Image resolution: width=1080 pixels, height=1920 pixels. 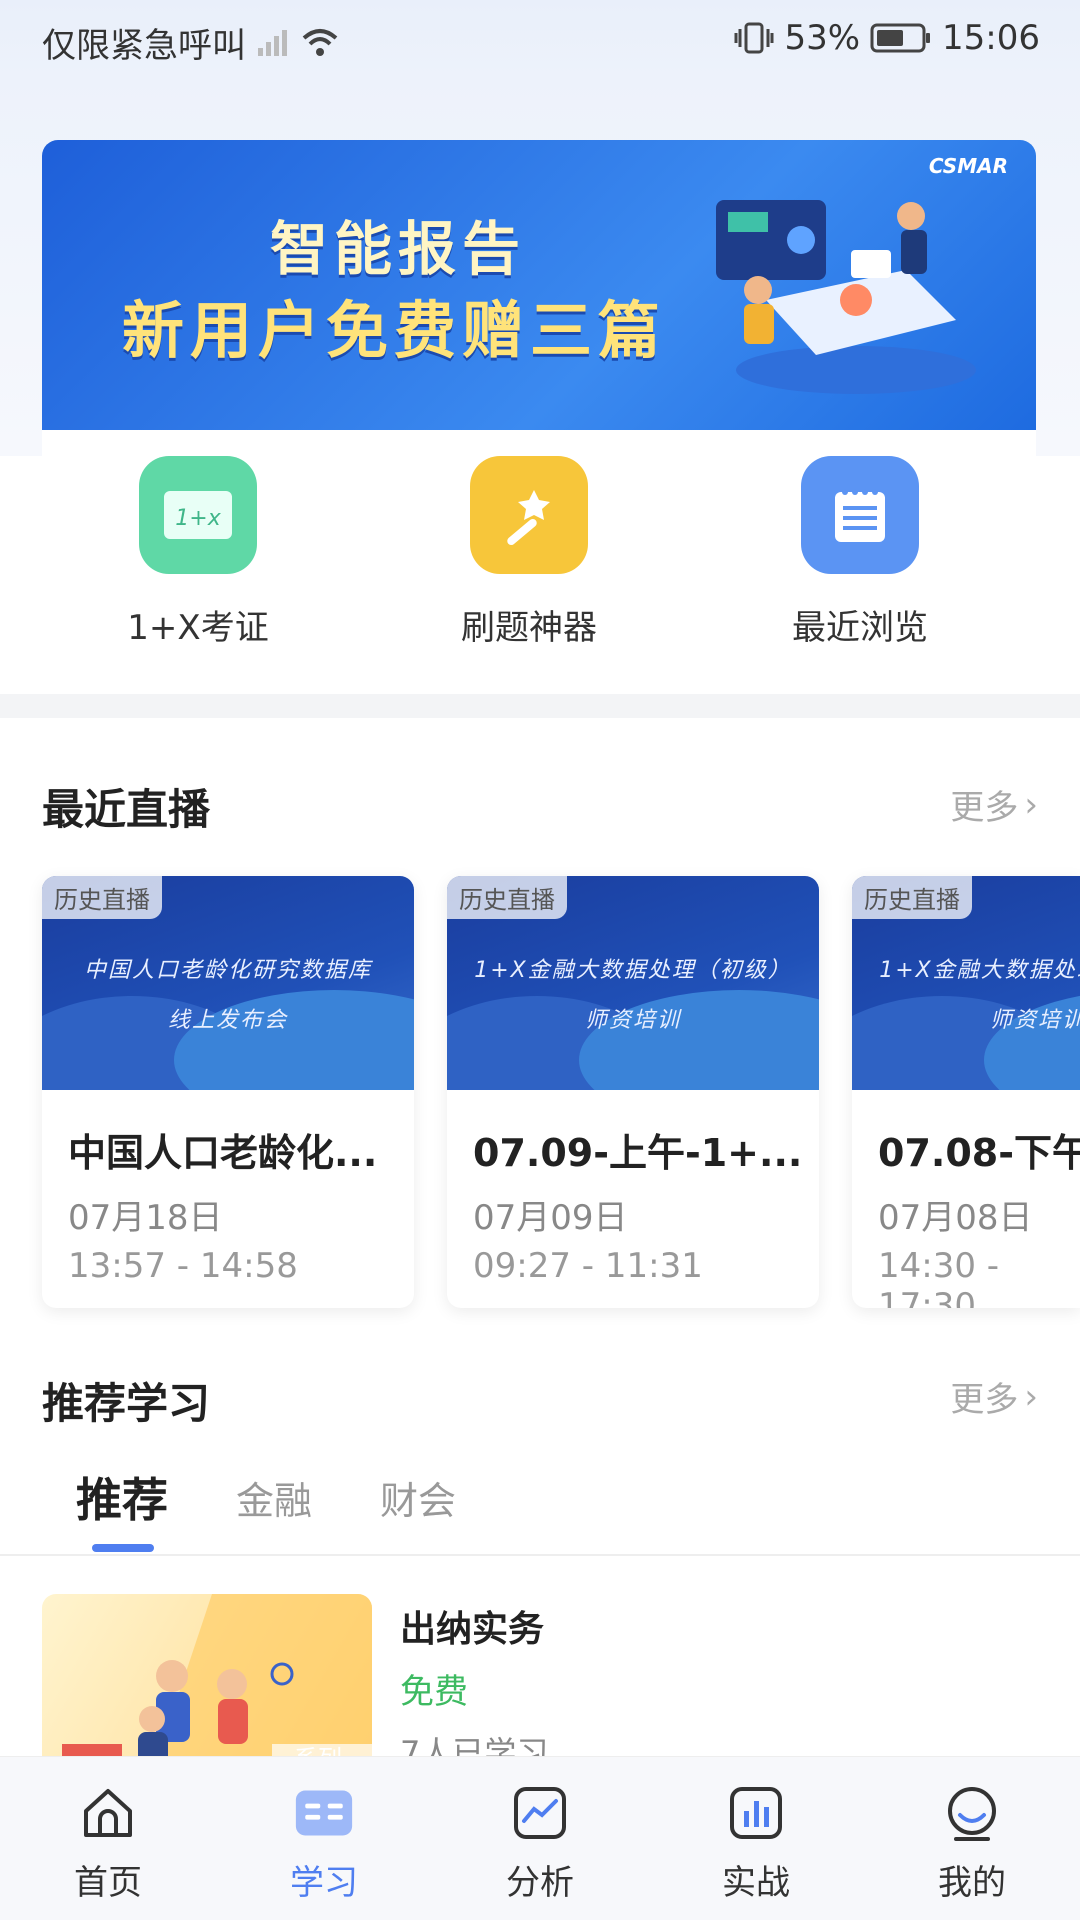 What do you see at coordinates (324, 1843) in the screenshot?
I see `nav-study: 学习` at bounding box center [324, 1843].